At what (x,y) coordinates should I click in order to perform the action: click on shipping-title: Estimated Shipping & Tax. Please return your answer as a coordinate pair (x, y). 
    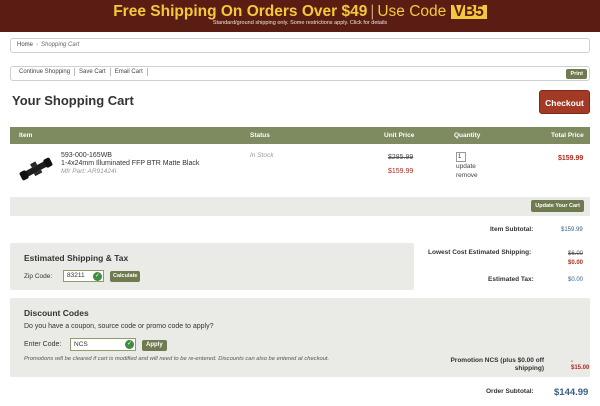
    Looking at the image, I should click on (76, 258).